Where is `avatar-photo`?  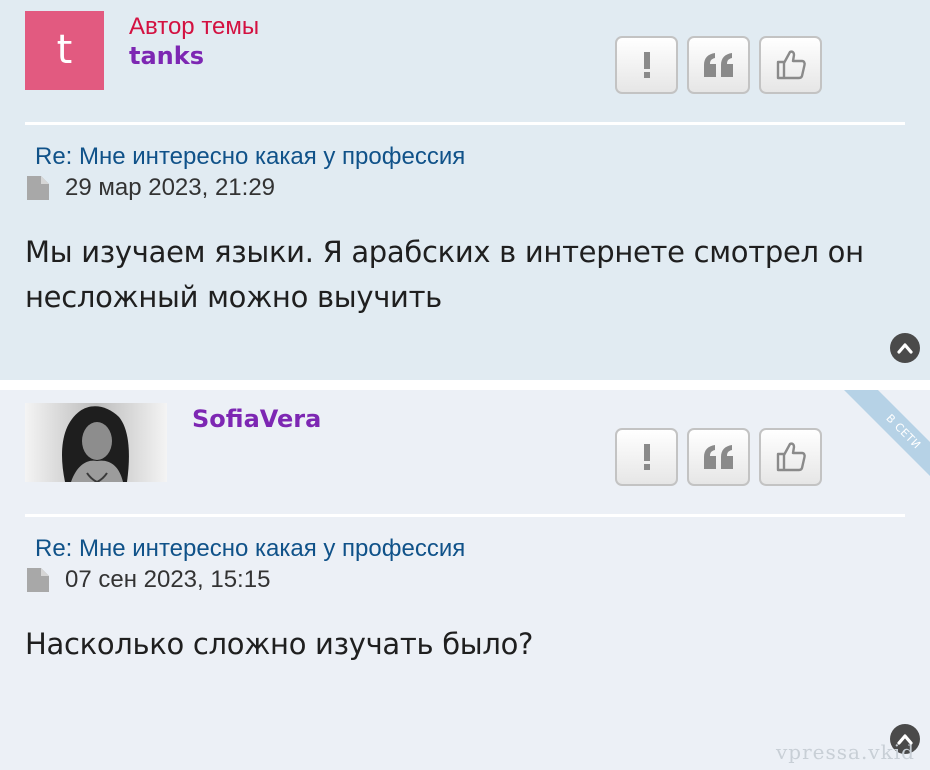 avatar-photo is located at coordinates (96, 442).